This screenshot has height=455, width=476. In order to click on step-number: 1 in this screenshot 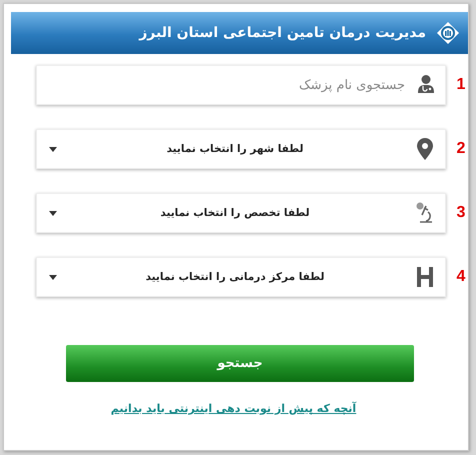, I will do `click(461, 85)`.